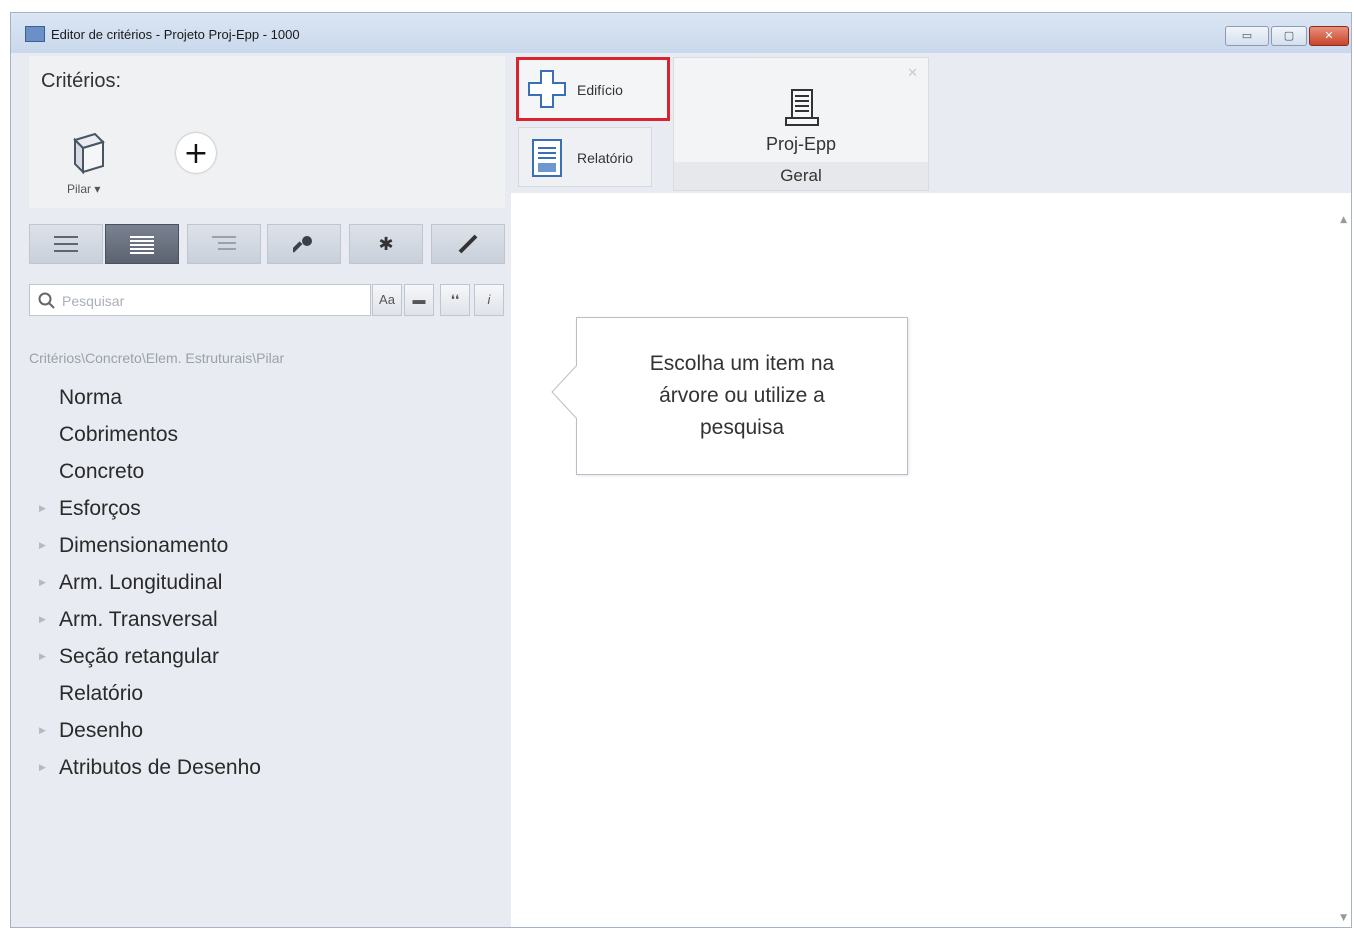 The width and height of the screenshot is (1354, 930). I want to click on list-icon, so click(66, 244).